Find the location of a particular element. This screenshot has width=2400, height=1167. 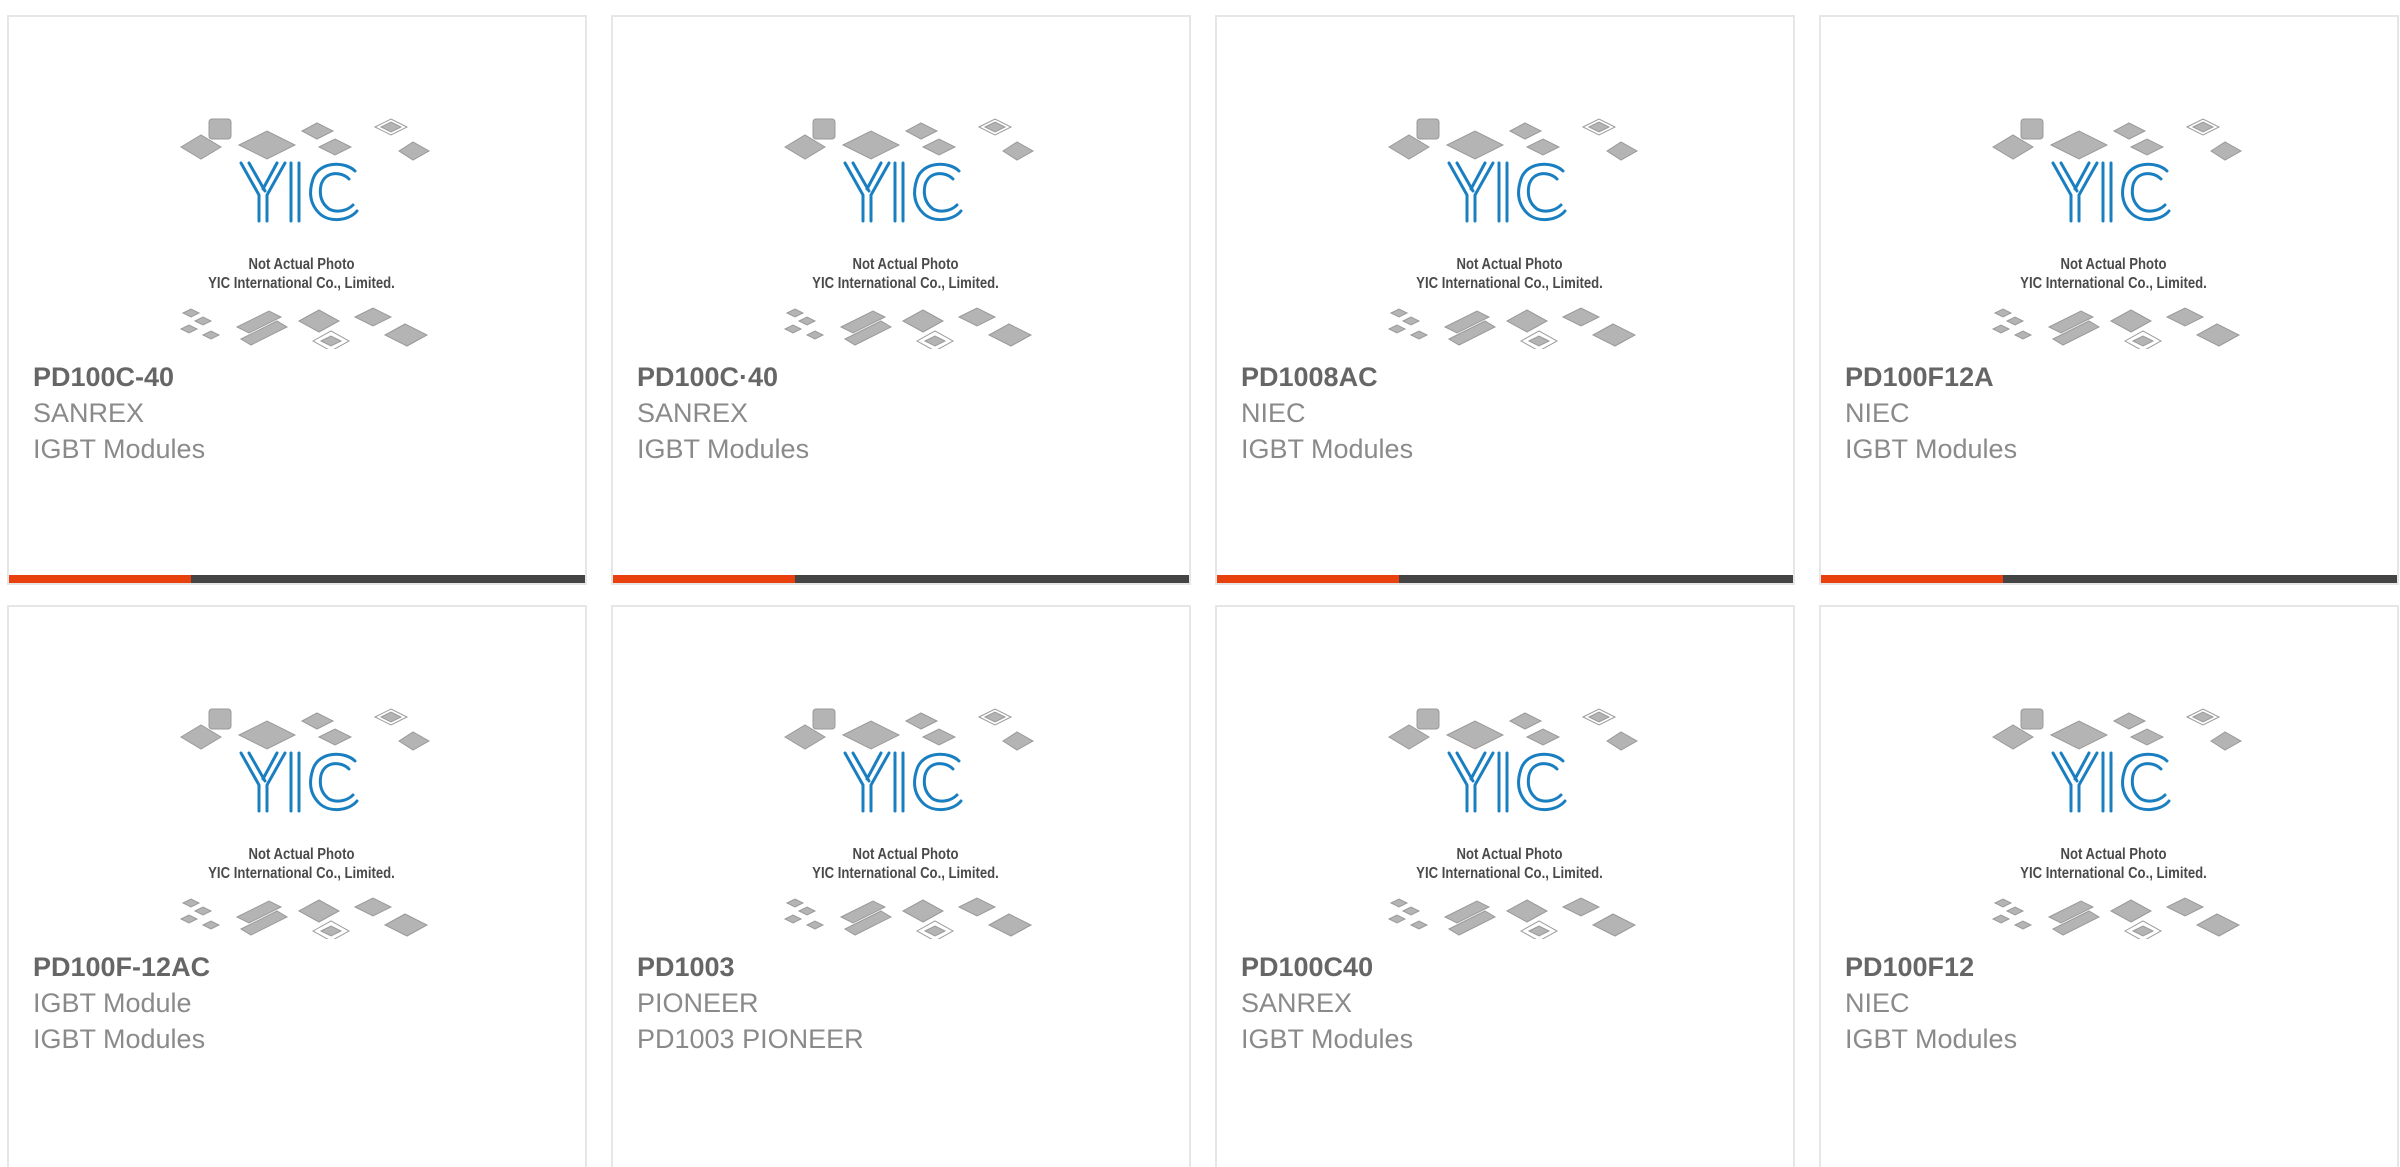

part-number: PD100C·40 is located at coordinates (908, 377).